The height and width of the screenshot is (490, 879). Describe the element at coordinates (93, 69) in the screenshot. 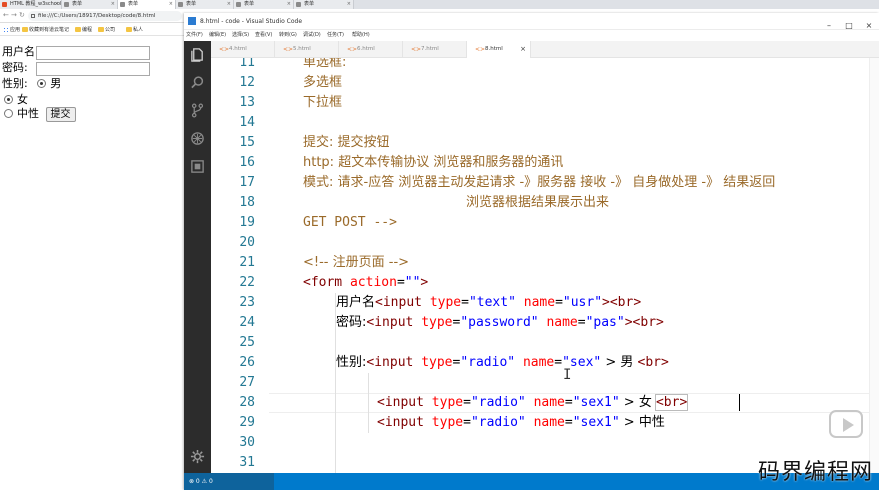

I see `password-input` at that location.